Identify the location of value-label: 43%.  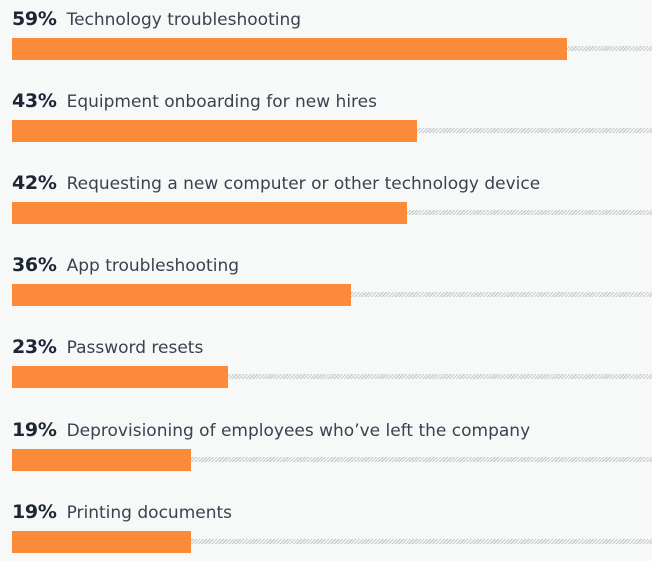
(34, 101).